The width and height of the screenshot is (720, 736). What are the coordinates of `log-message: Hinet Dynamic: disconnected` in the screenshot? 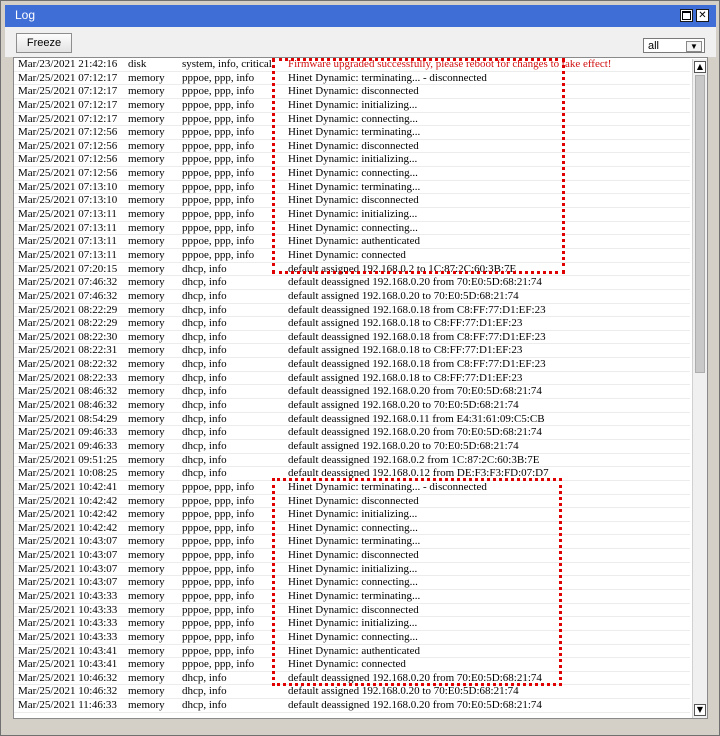 It's located at (353, 555).